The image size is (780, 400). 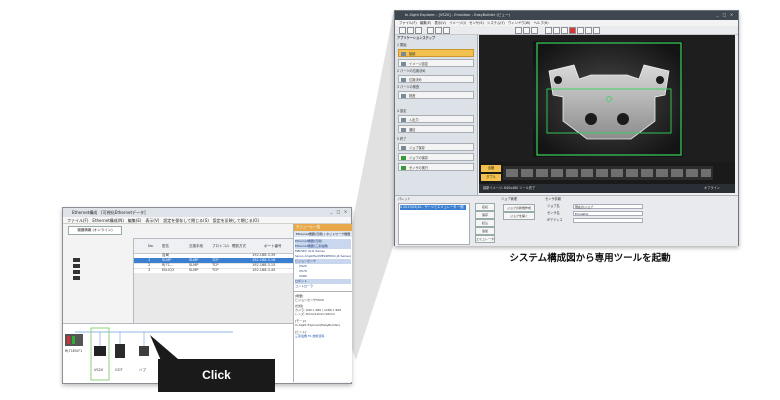 What do you see at coordinates (526, 30) in the screenshot?
I see `trigger-icon` at bounding box center [526, 30].